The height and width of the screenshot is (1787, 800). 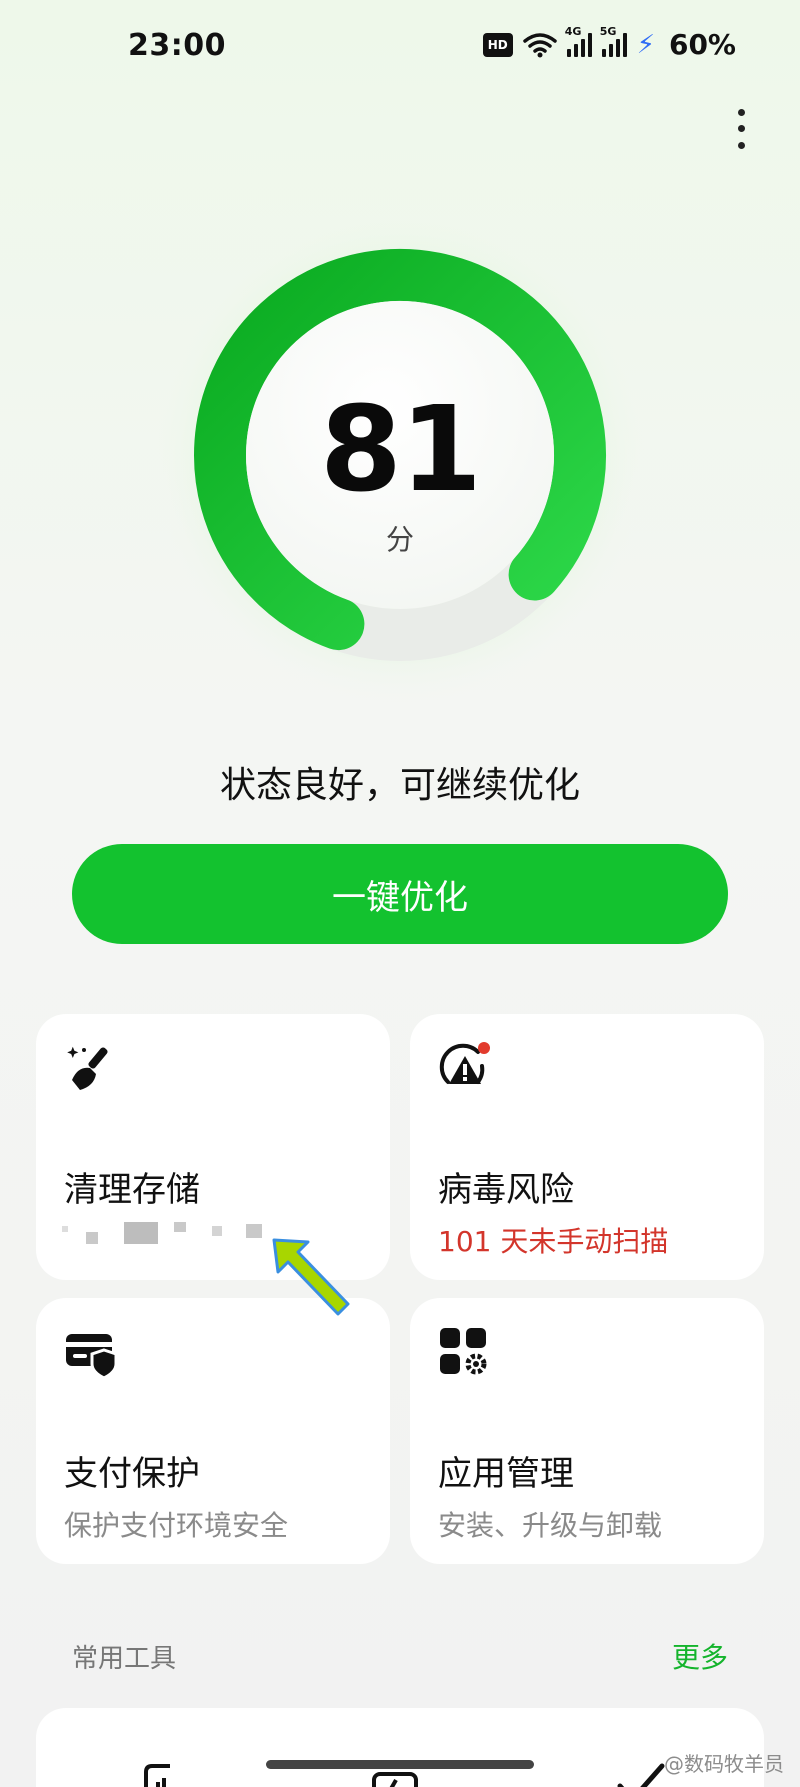 I want to click on status-bar: 23:00 HD 4G 5G ⚡ 60%, so click(x=400, y=46).